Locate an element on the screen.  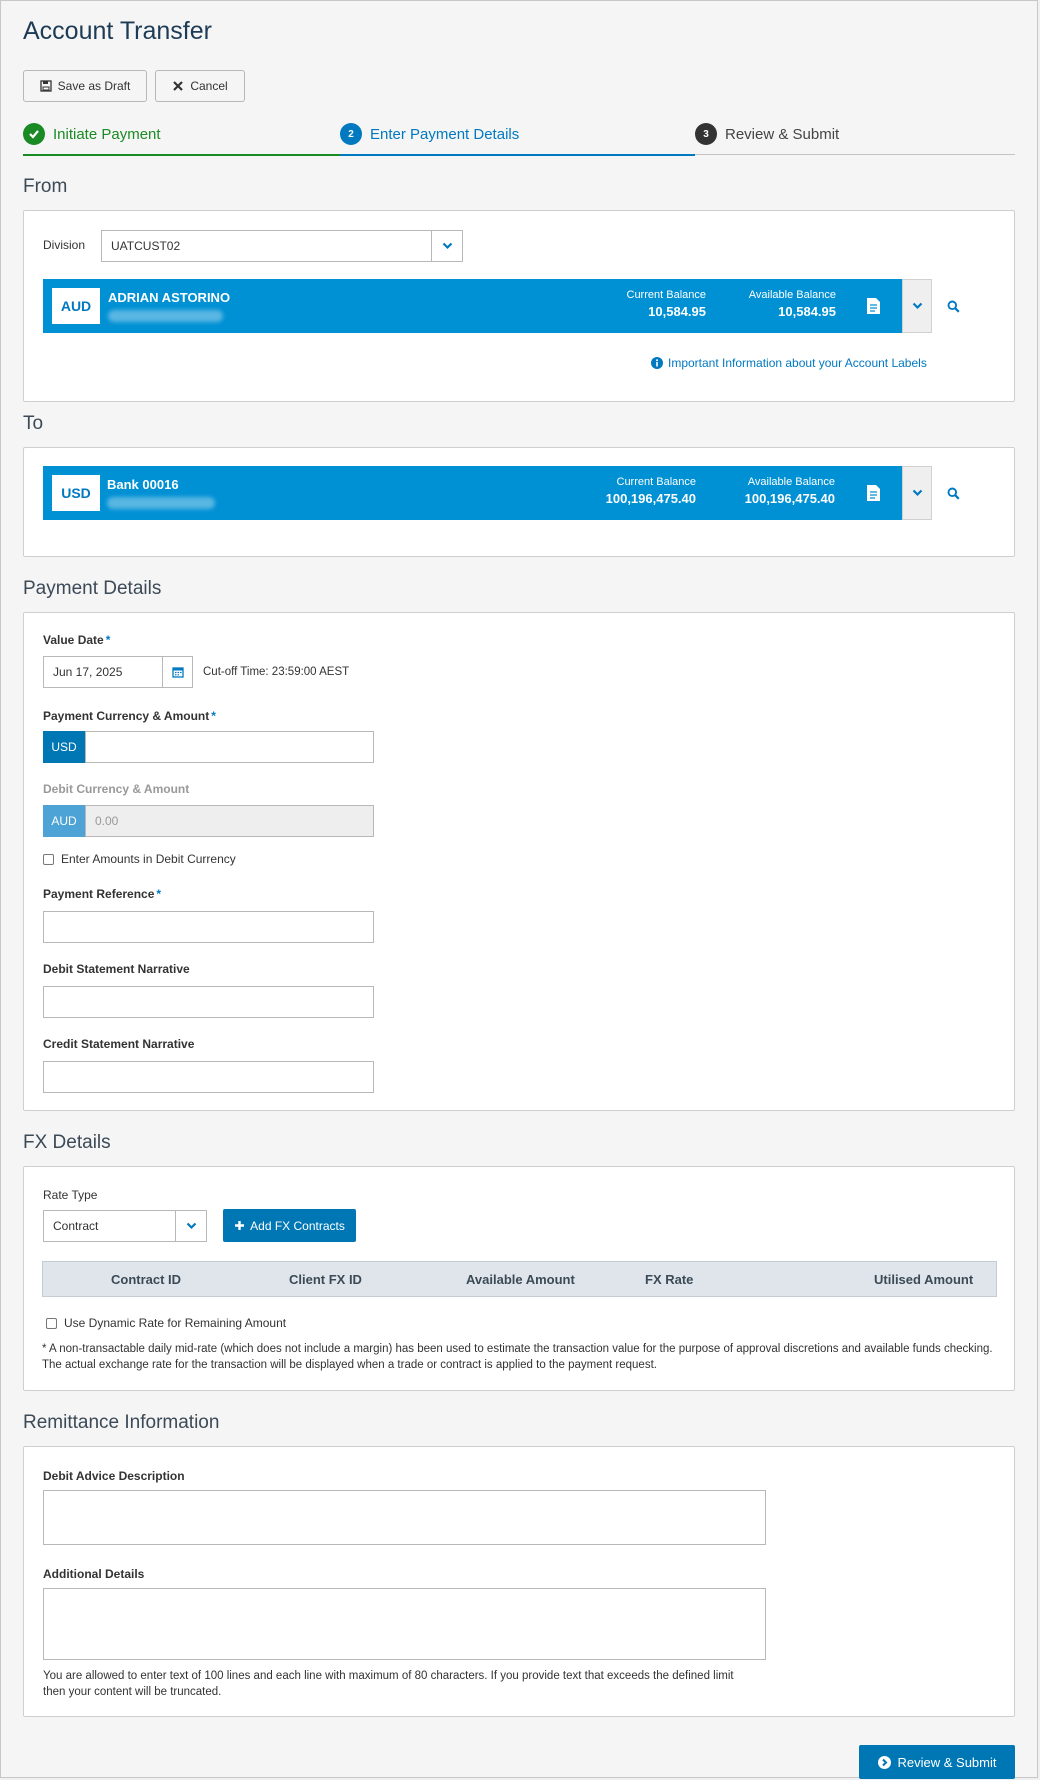
account-name: ADRIAN ASTORINO is located at coordinates (169, 297).